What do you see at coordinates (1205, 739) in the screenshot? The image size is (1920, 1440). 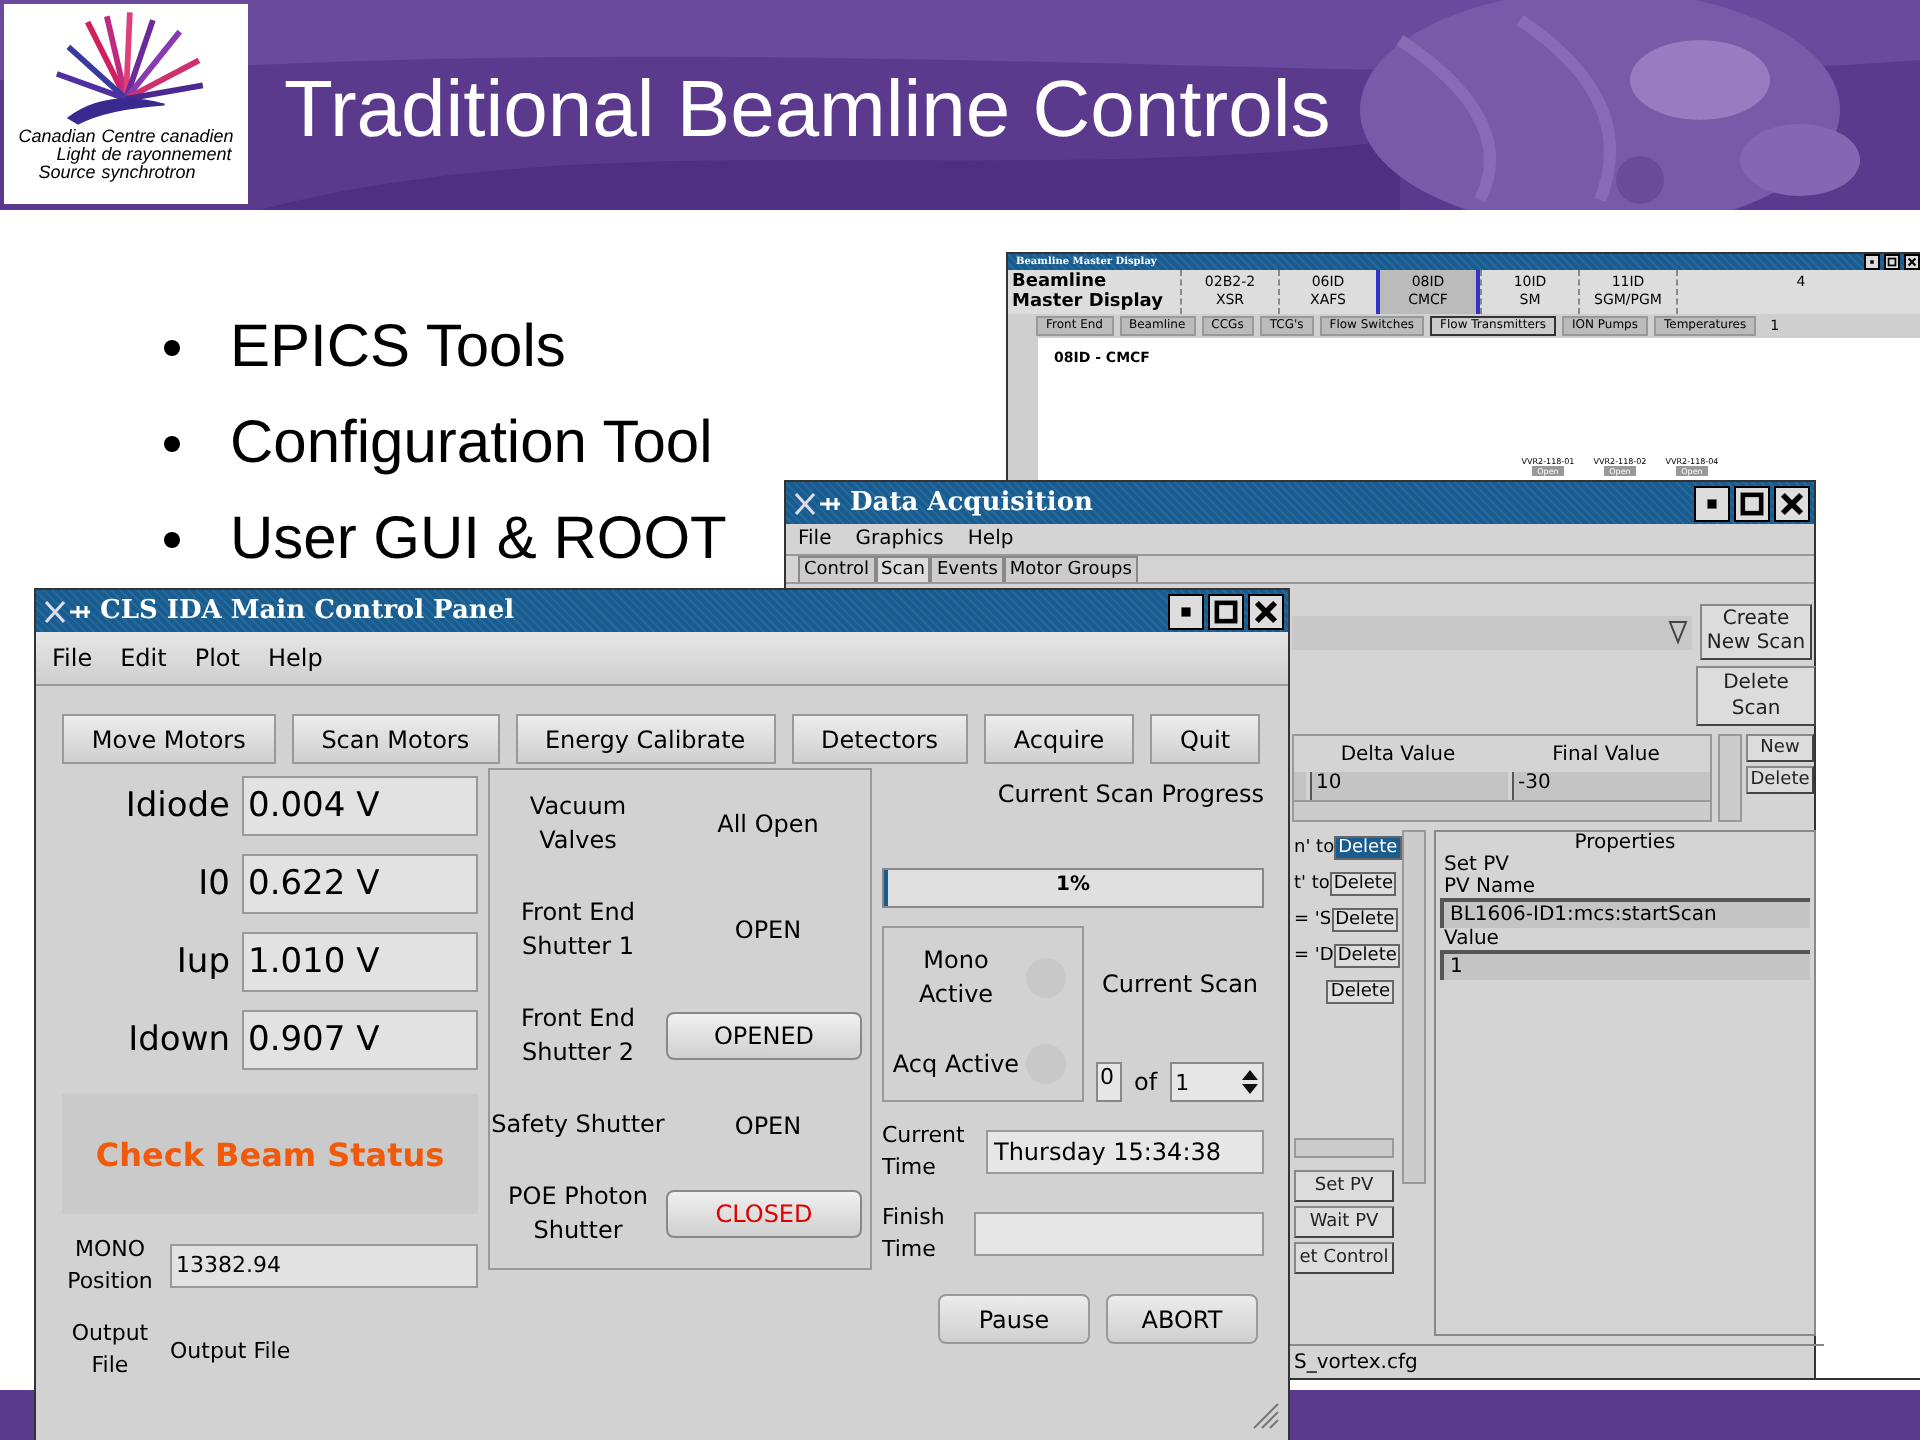 I see `toolbar-button: Quit` at bounding box center [1205, 739].